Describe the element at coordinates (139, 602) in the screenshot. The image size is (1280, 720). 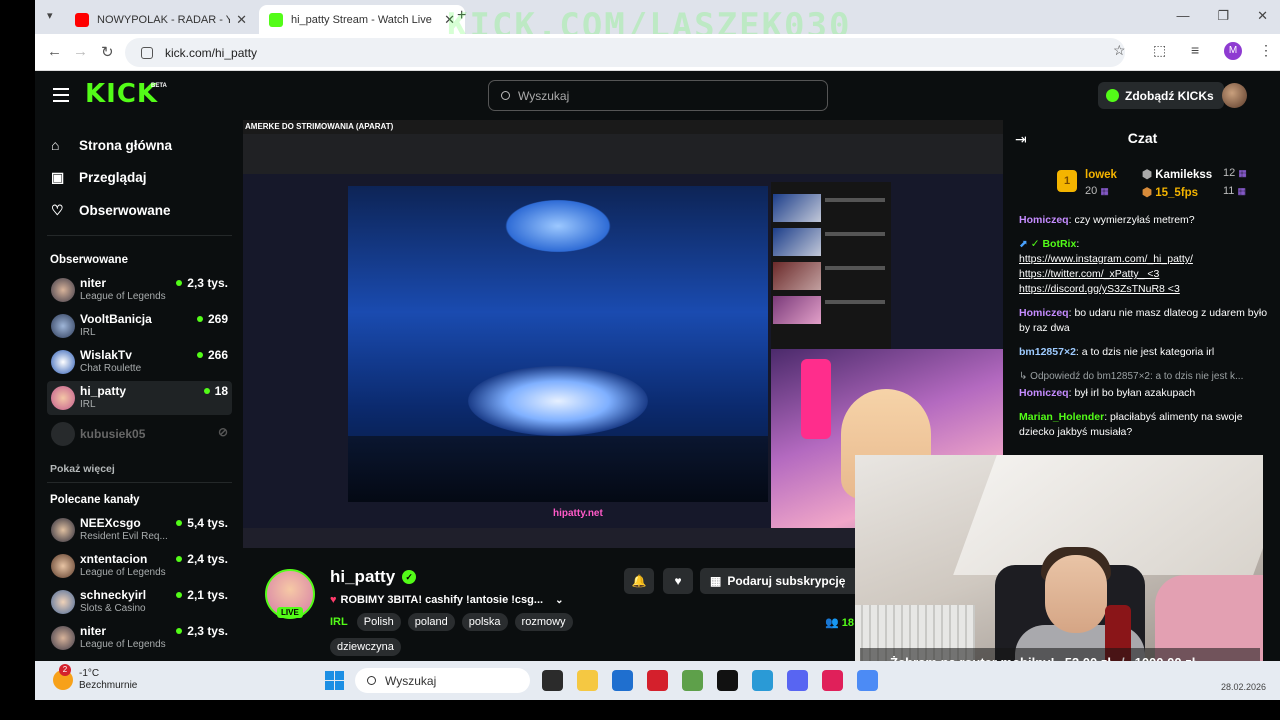
I see `recommended-channel-schneckyirl: schneckyirl Slots & Casino 2,1 tys.` at that location.